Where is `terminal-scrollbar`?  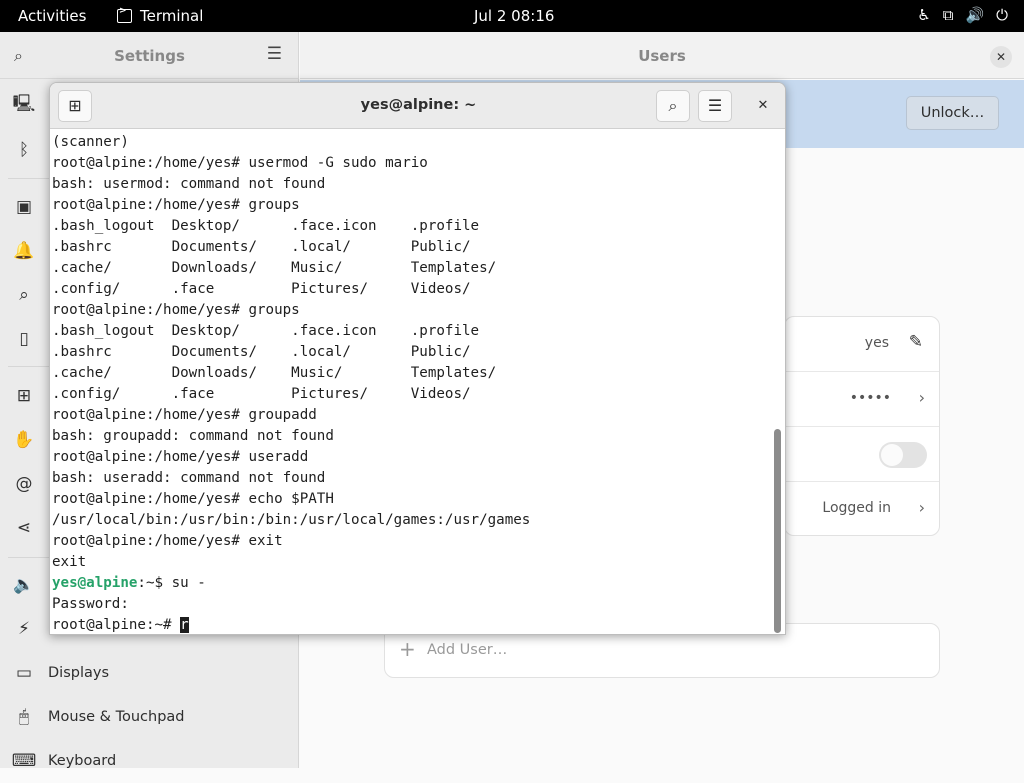
terminal-scrollbar is located at coordinates (777, 531).